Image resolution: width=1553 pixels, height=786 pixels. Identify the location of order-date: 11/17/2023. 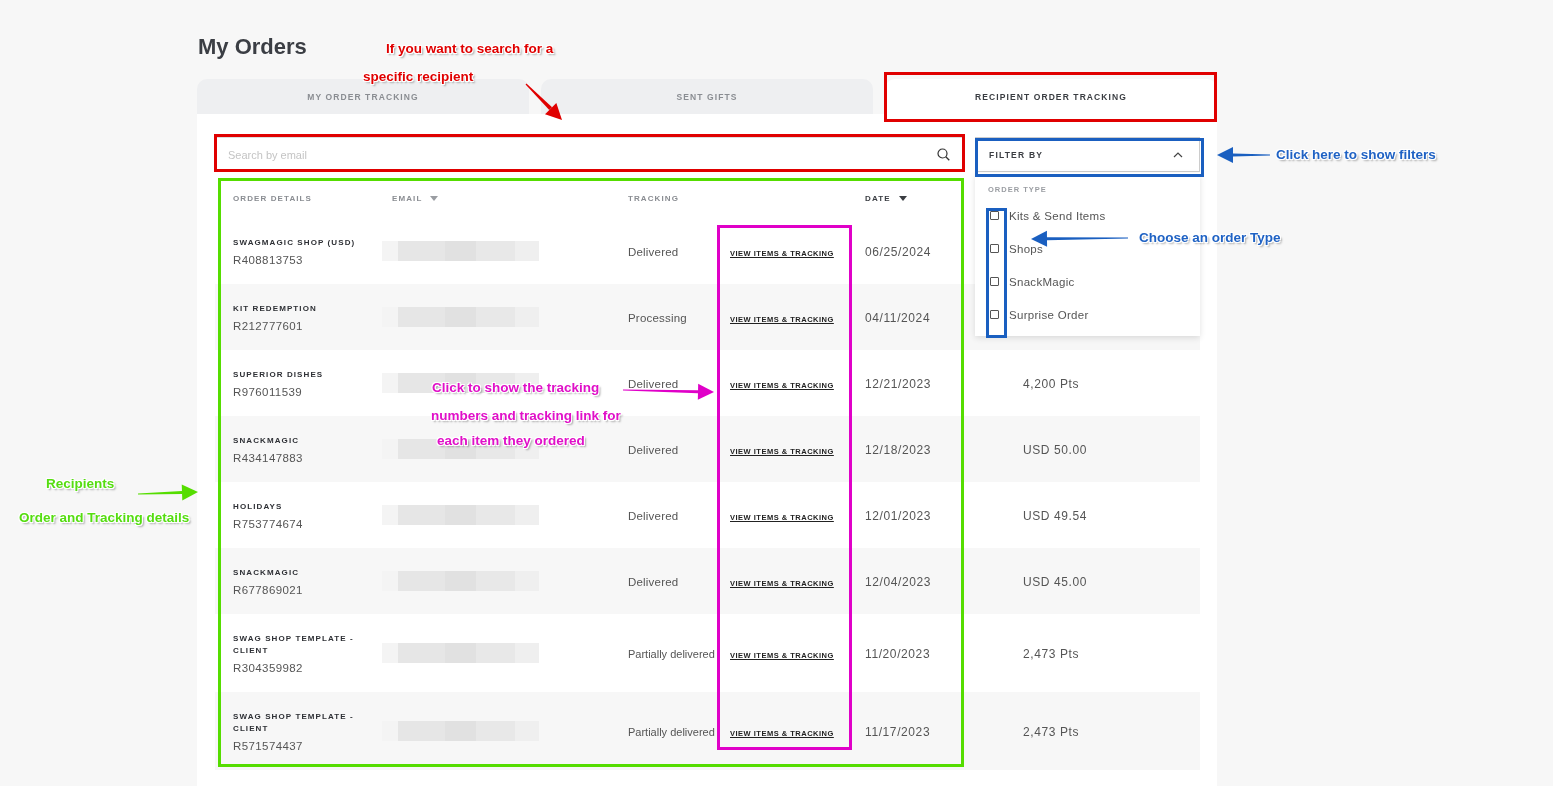
(898, 732).